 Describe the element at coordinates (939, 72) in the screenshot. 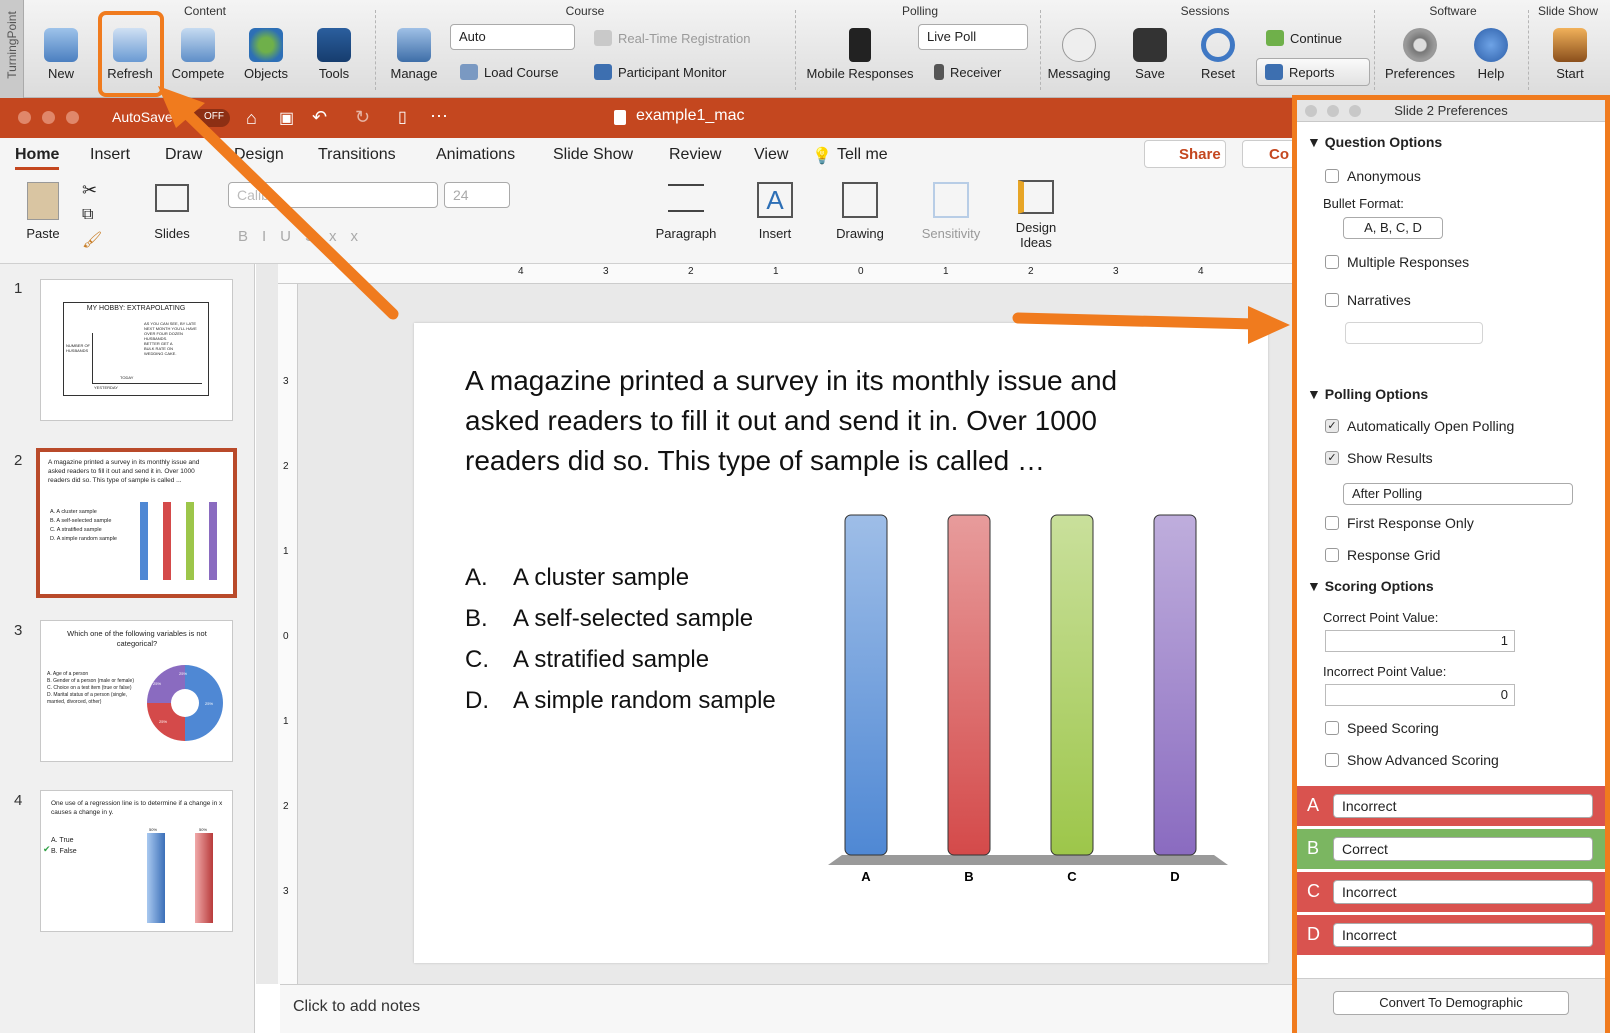

I see `receiver-icon` at that location.